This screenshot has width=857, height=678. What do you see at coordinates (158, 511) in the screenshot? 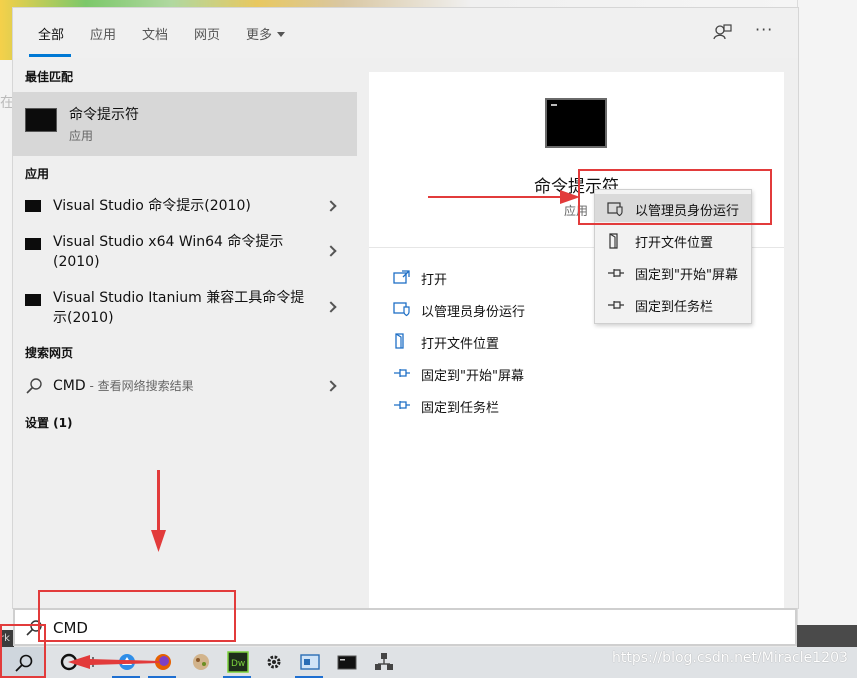
I see `annotation-arrow-down` at bounding box center [158, 511].